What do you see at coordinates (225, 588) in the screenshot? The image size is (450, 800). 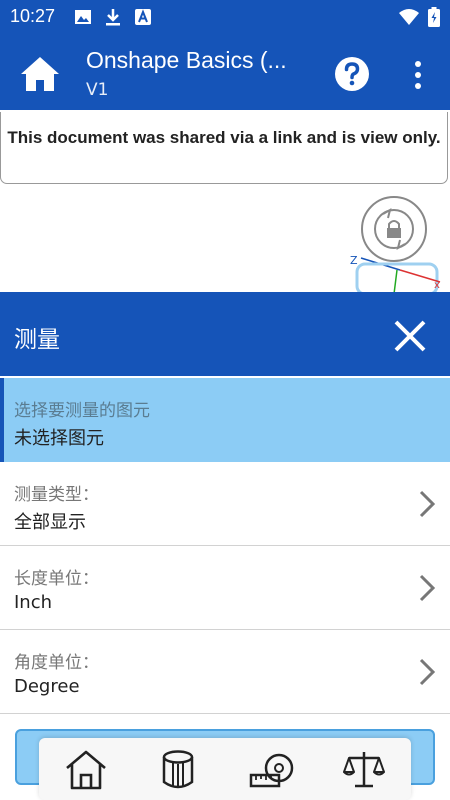 I see `length-unit-row: 长度单位： Inch` at bounding box center [225, 588].